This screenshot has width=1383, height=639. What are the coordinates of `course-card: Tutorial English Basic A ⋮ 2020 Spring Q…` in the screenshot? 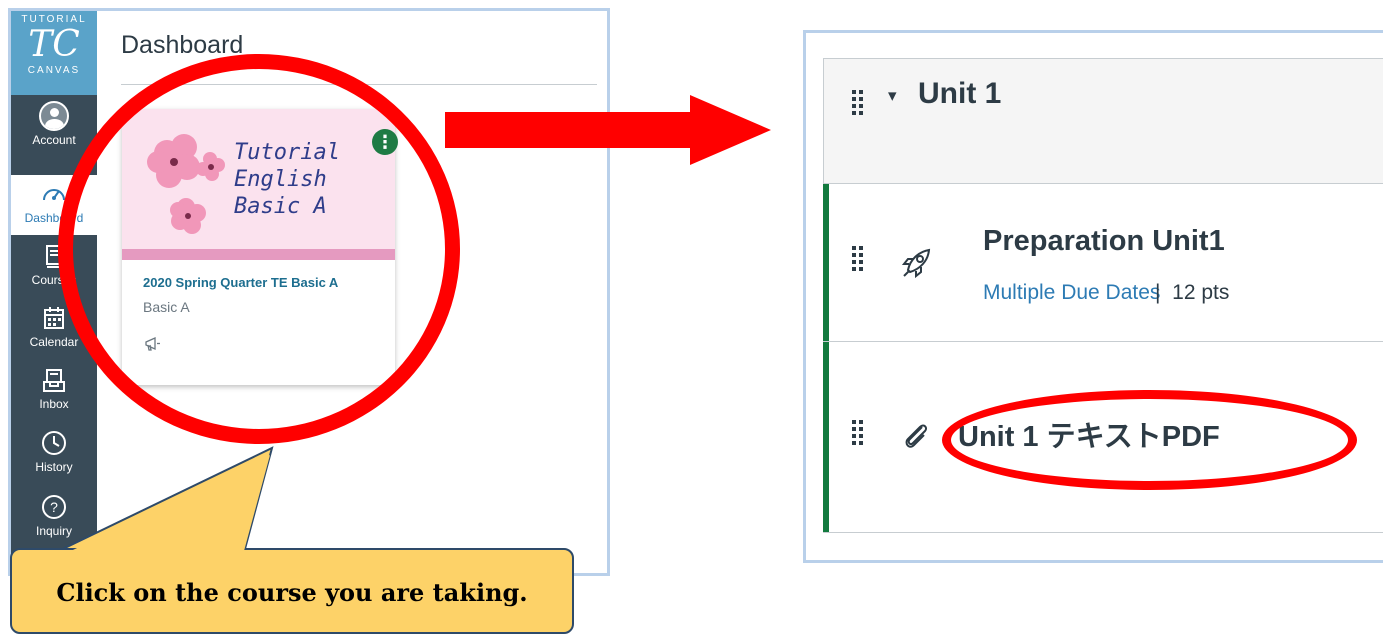 It's located at (260, 247).